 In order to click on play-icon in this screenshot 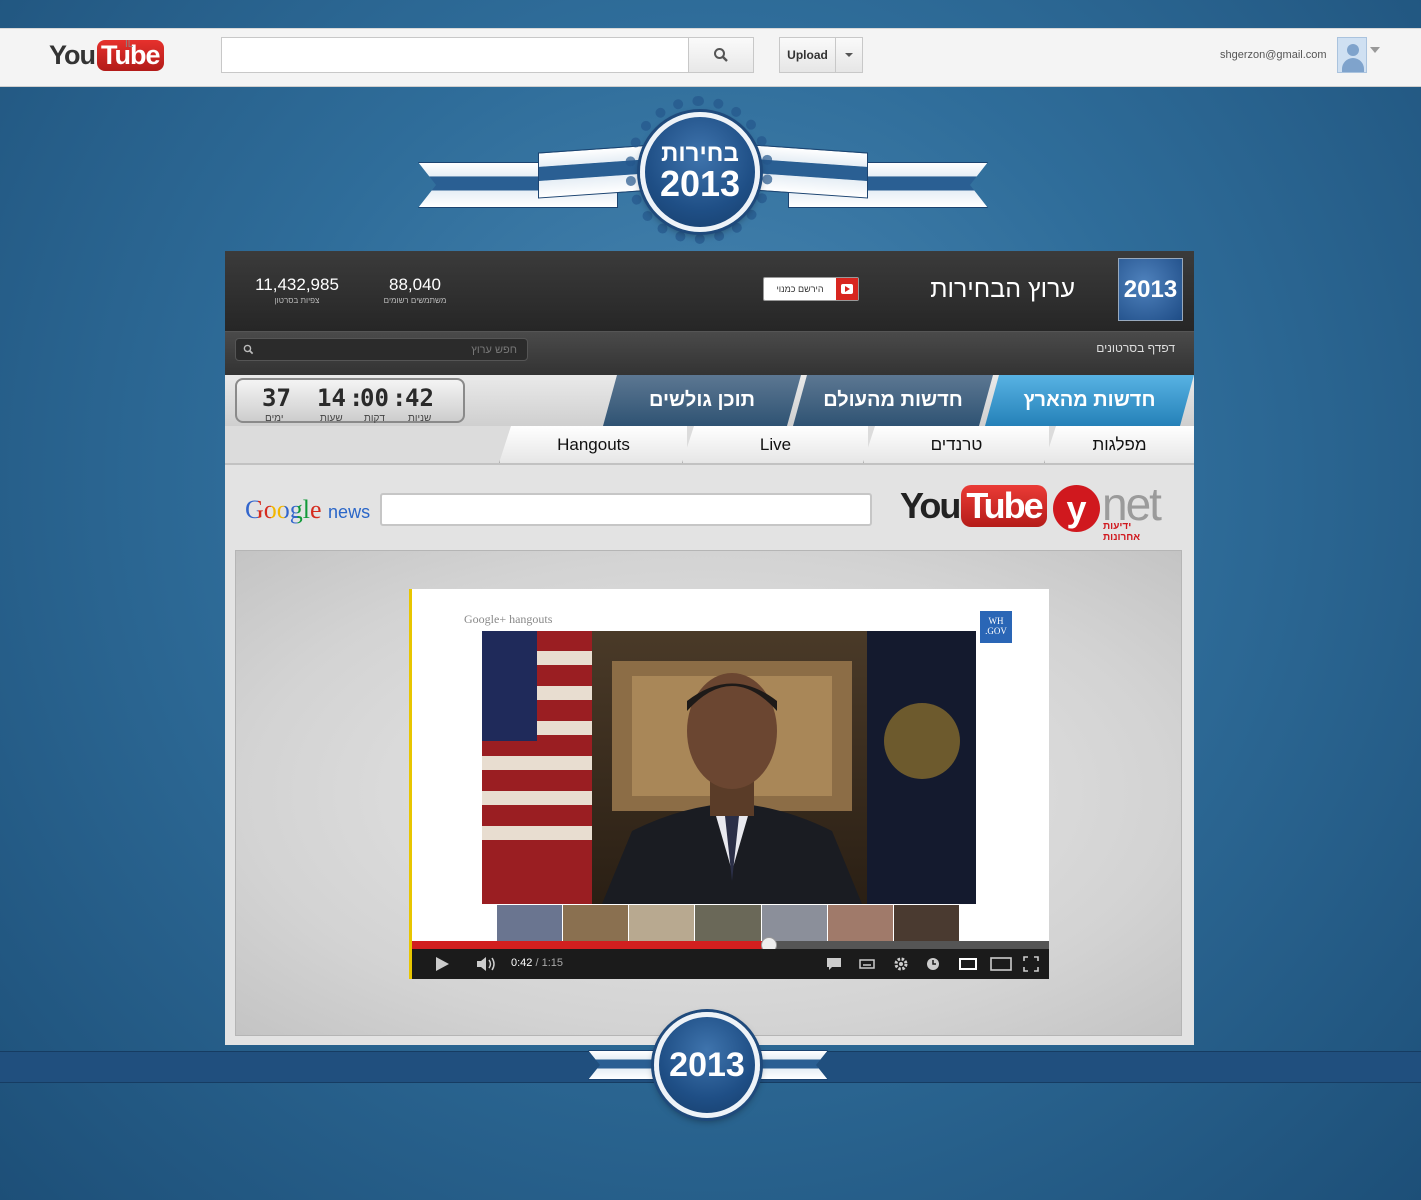, I will do `click(442, 964)`.